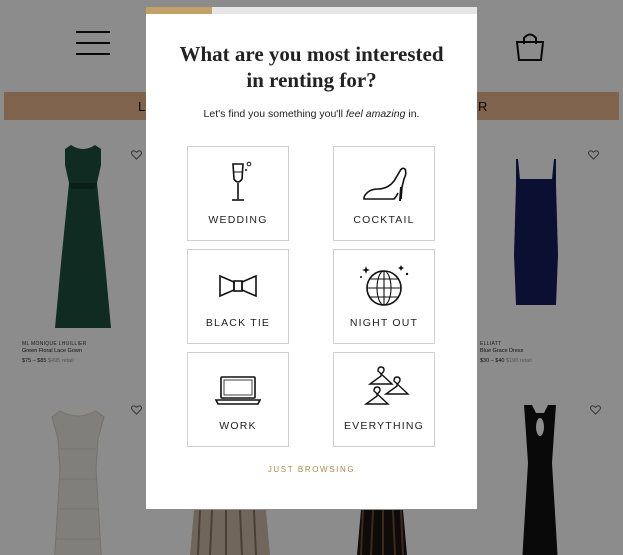 The height and width of the screenshot is (555, 623). I want to click on subtitle-emphasis: feel amazing, so click(375, 114).